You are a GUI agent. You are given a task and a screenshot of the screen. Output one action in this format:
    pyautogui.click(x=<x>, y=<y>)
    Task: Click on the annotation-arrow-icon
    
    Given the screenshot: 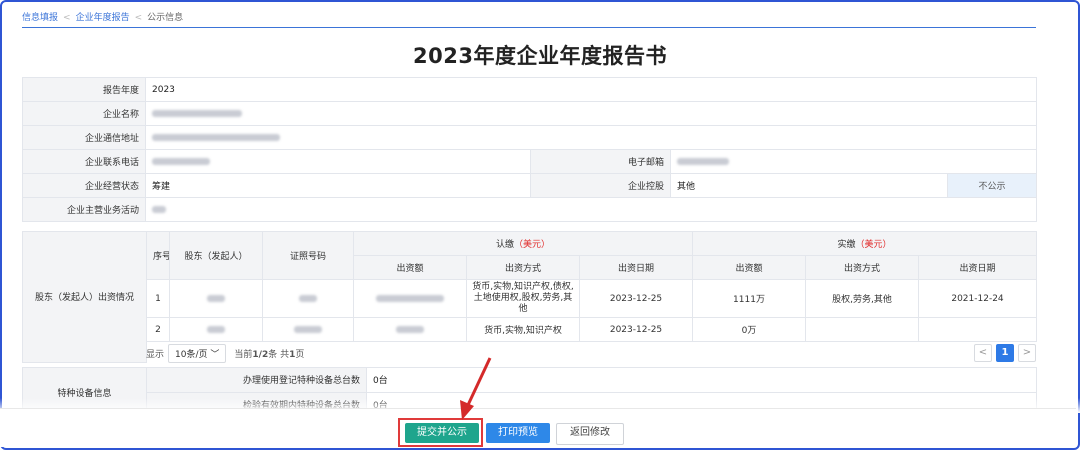 What is the action you would take?
    pyautogui.click(x=476, y=388)
    